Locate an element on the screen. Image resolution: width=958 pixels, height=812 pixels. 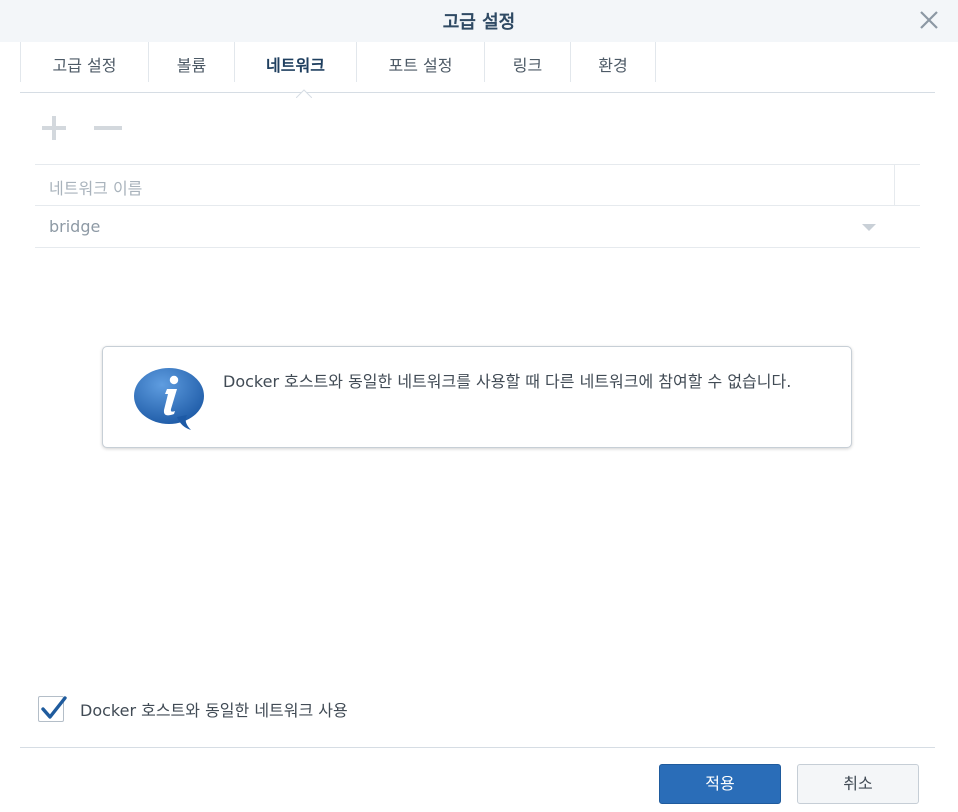
tab-label: 고급 설정 is located at coordinates (84, 65).